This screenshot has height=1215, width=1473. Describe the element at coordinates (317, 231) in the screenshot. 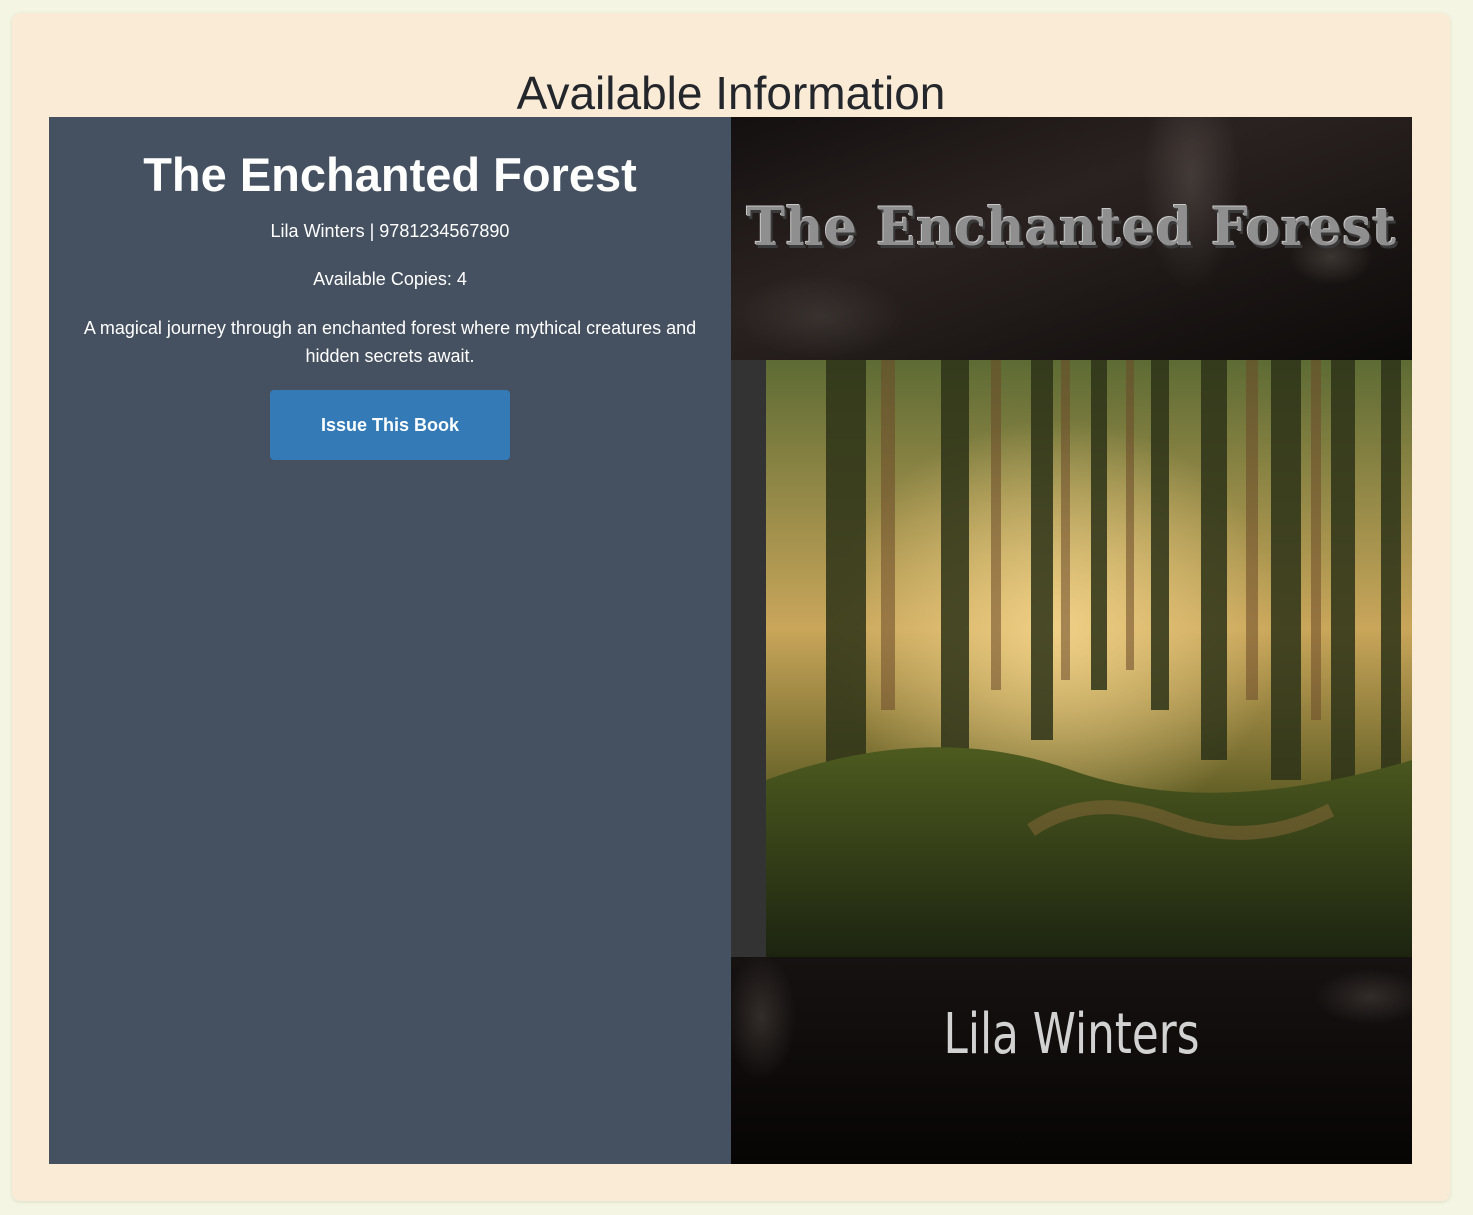

I see `book-author: Lila Winters` at that location.